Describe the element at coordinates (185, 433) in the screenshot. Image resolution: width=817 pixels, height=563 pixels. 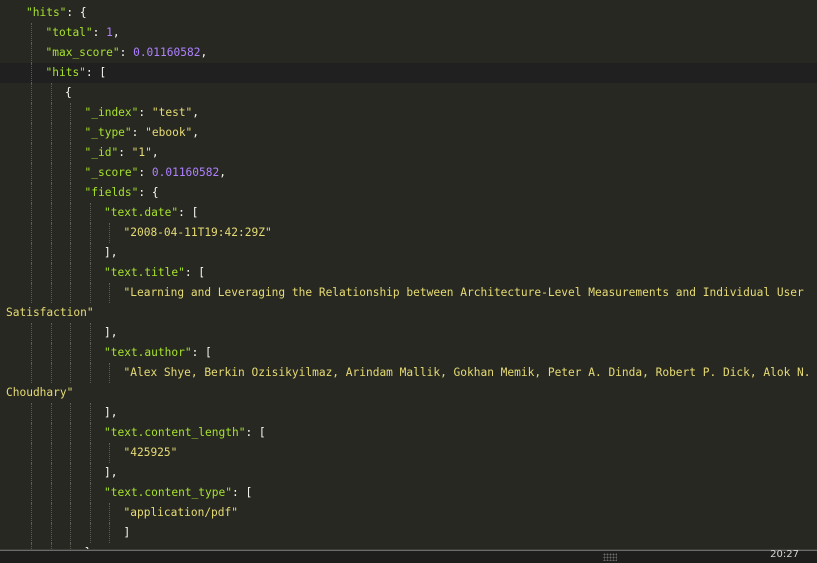
I see `code-text: "text.content_length": [` at that location.